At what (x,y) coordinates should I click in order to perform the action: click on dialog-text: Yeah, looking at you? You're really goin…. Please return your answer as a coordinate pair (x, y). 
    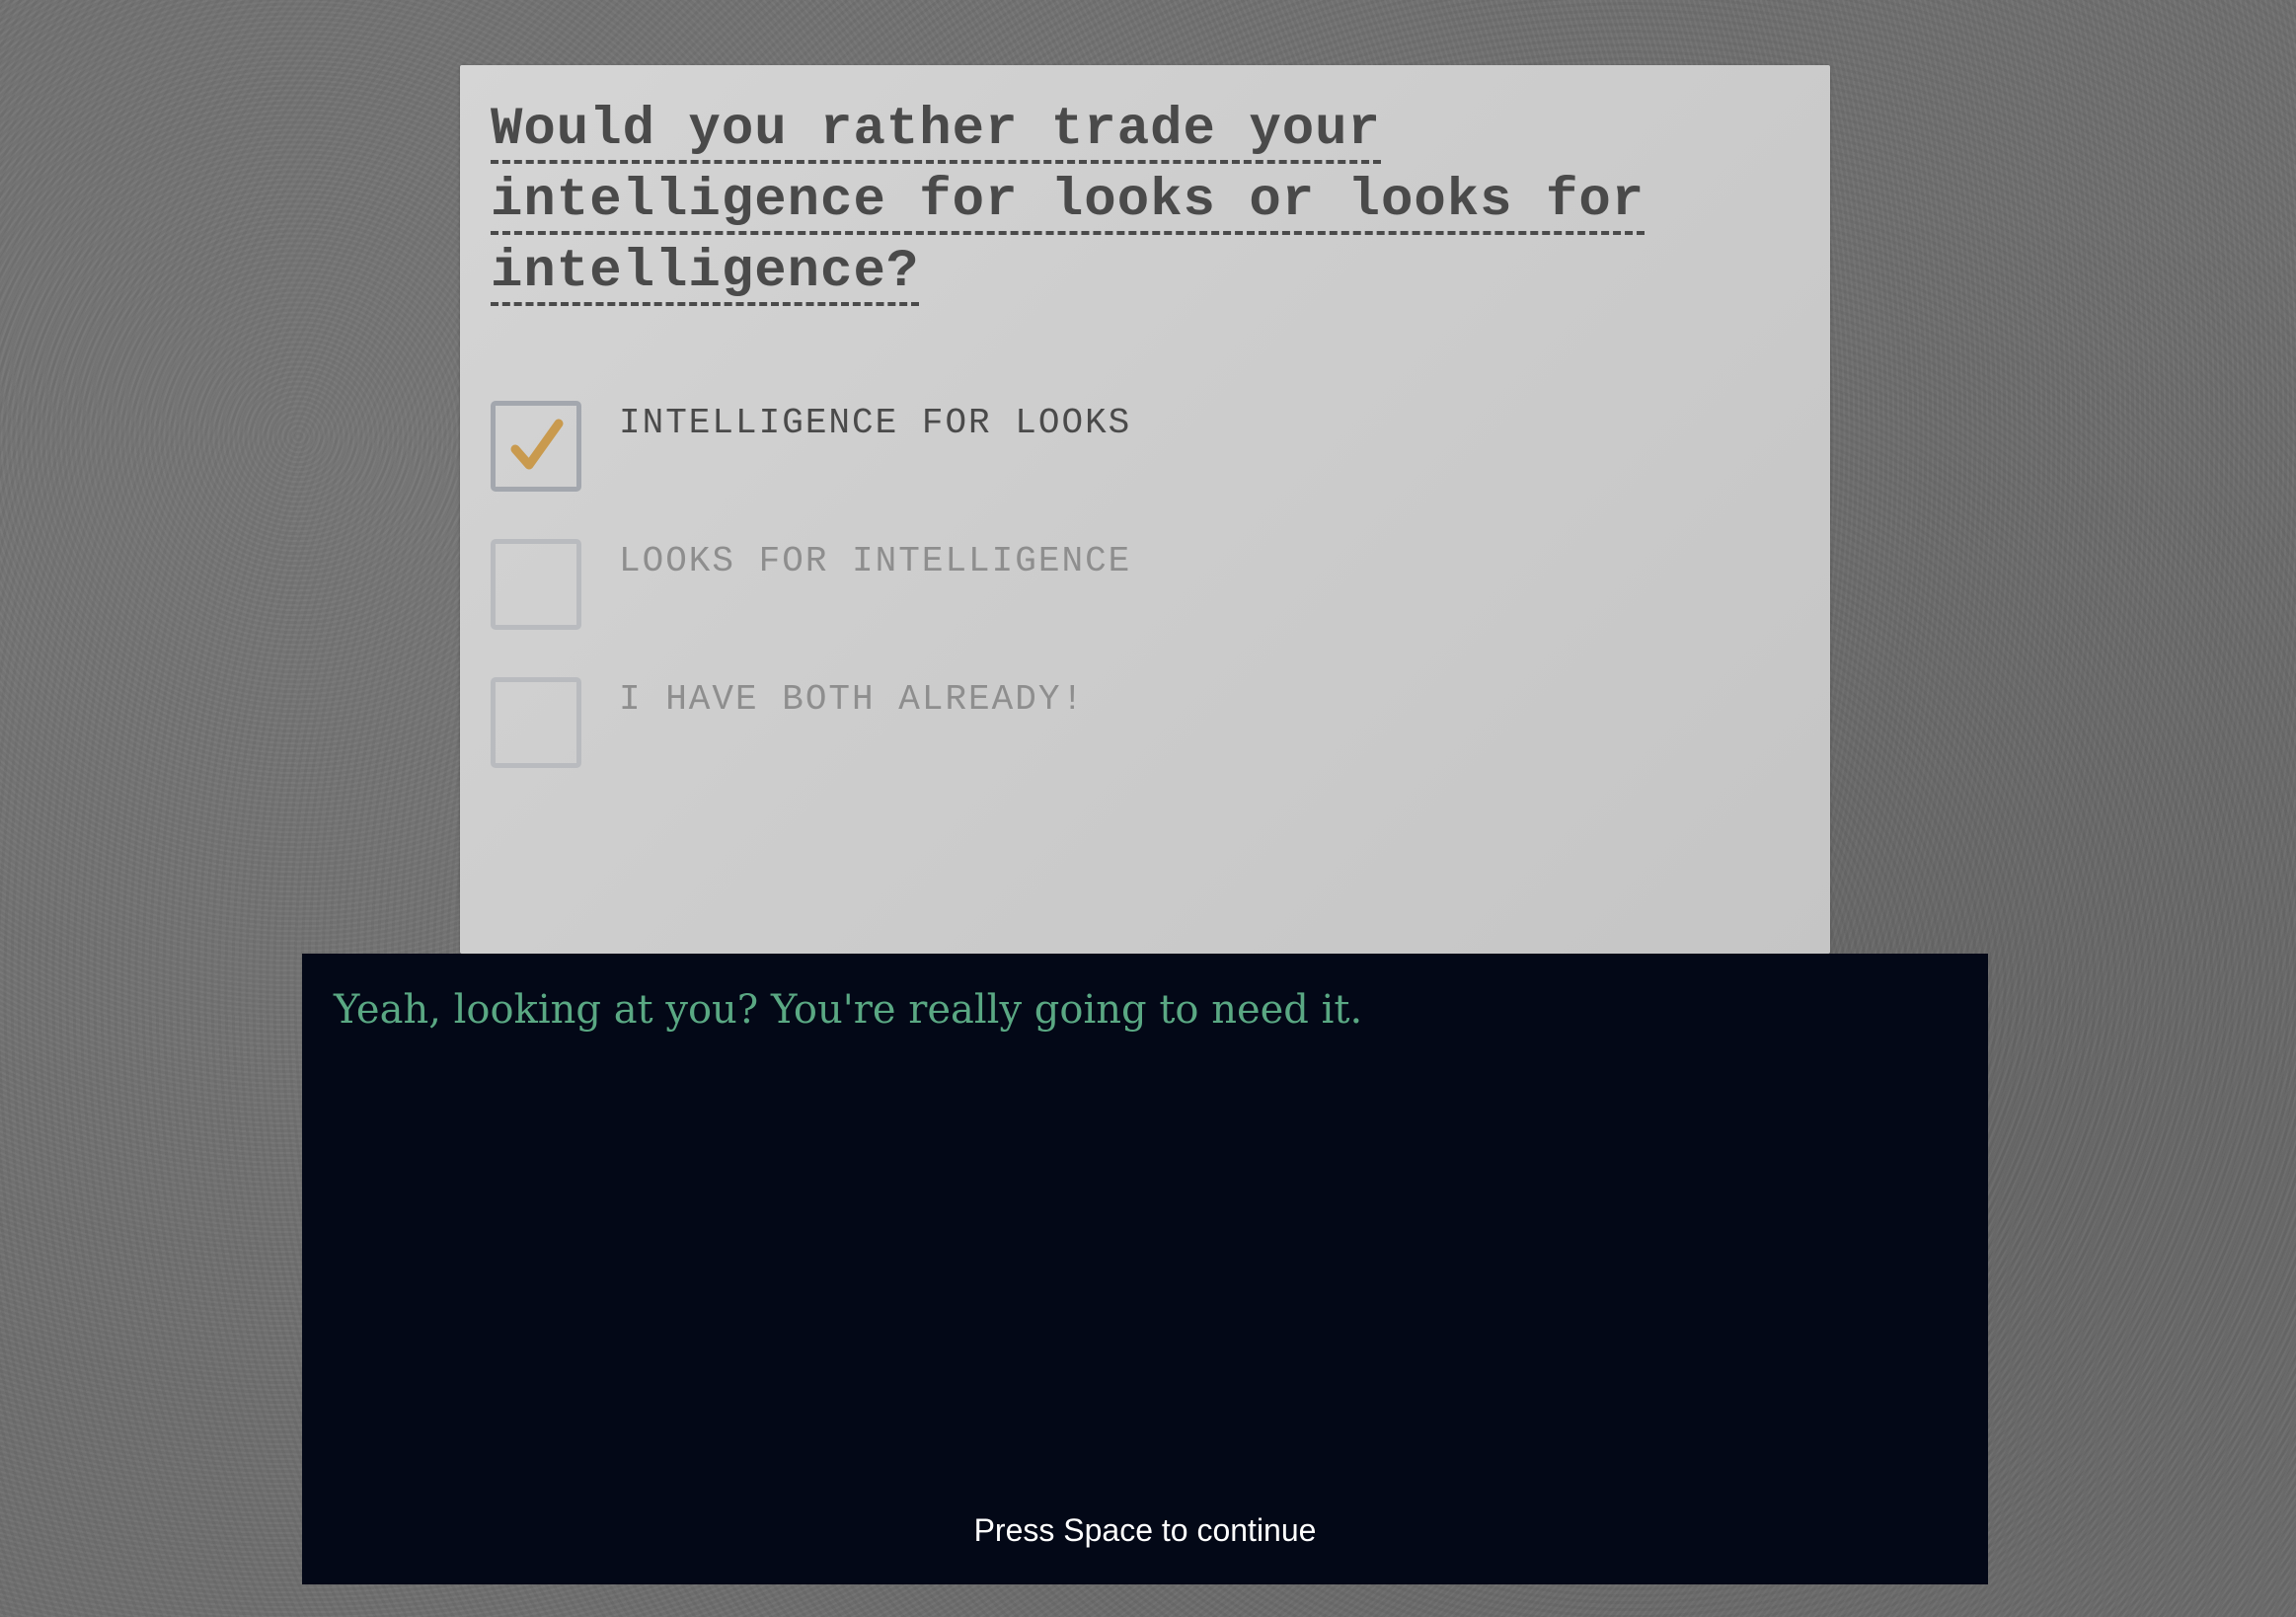
    Looking at the image, I should click on (848, 1010).